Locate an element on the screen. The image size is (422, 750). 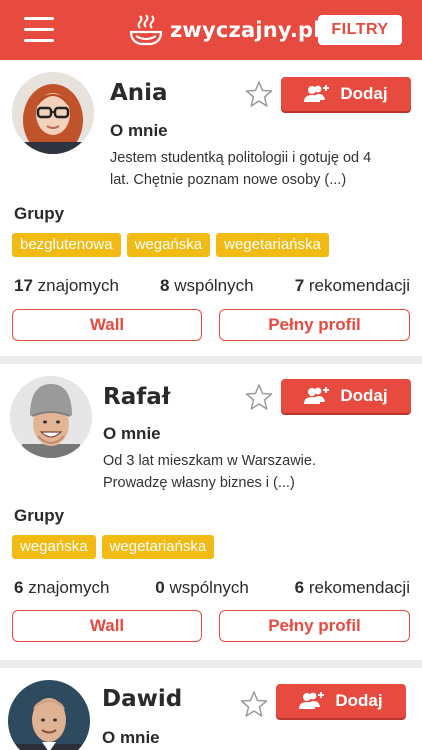
about-line: lat. Chętnie poznam nowe osoby (...) is located at coordinates (228, 180).